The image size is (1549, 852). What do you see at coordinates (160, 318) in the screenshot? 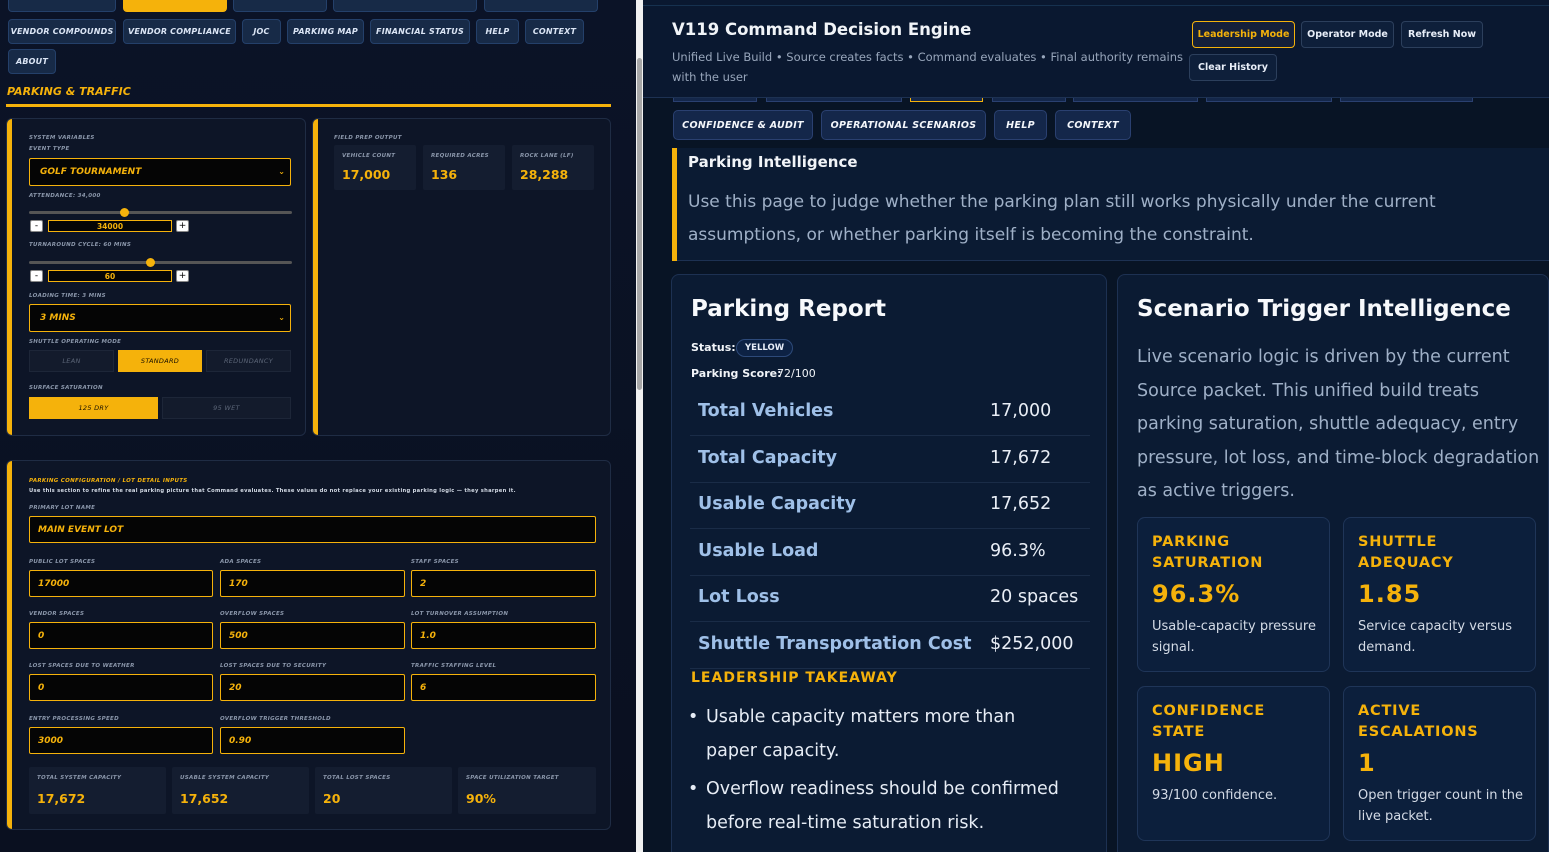
I see `loading-time-select: 3 Mins ⌄` at bounding box center [160, 318].